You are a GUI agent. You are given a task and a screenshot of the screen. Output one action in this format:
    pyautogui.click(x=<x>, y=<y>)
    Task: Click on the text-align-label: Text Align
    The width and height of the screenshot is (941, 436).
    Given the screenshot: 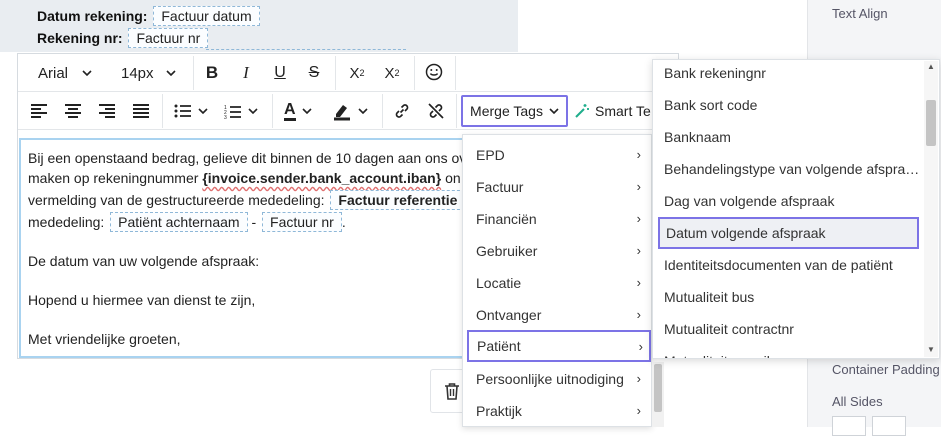 What is the action you would take?
    pyautogui.click(x=860, y=13)
    